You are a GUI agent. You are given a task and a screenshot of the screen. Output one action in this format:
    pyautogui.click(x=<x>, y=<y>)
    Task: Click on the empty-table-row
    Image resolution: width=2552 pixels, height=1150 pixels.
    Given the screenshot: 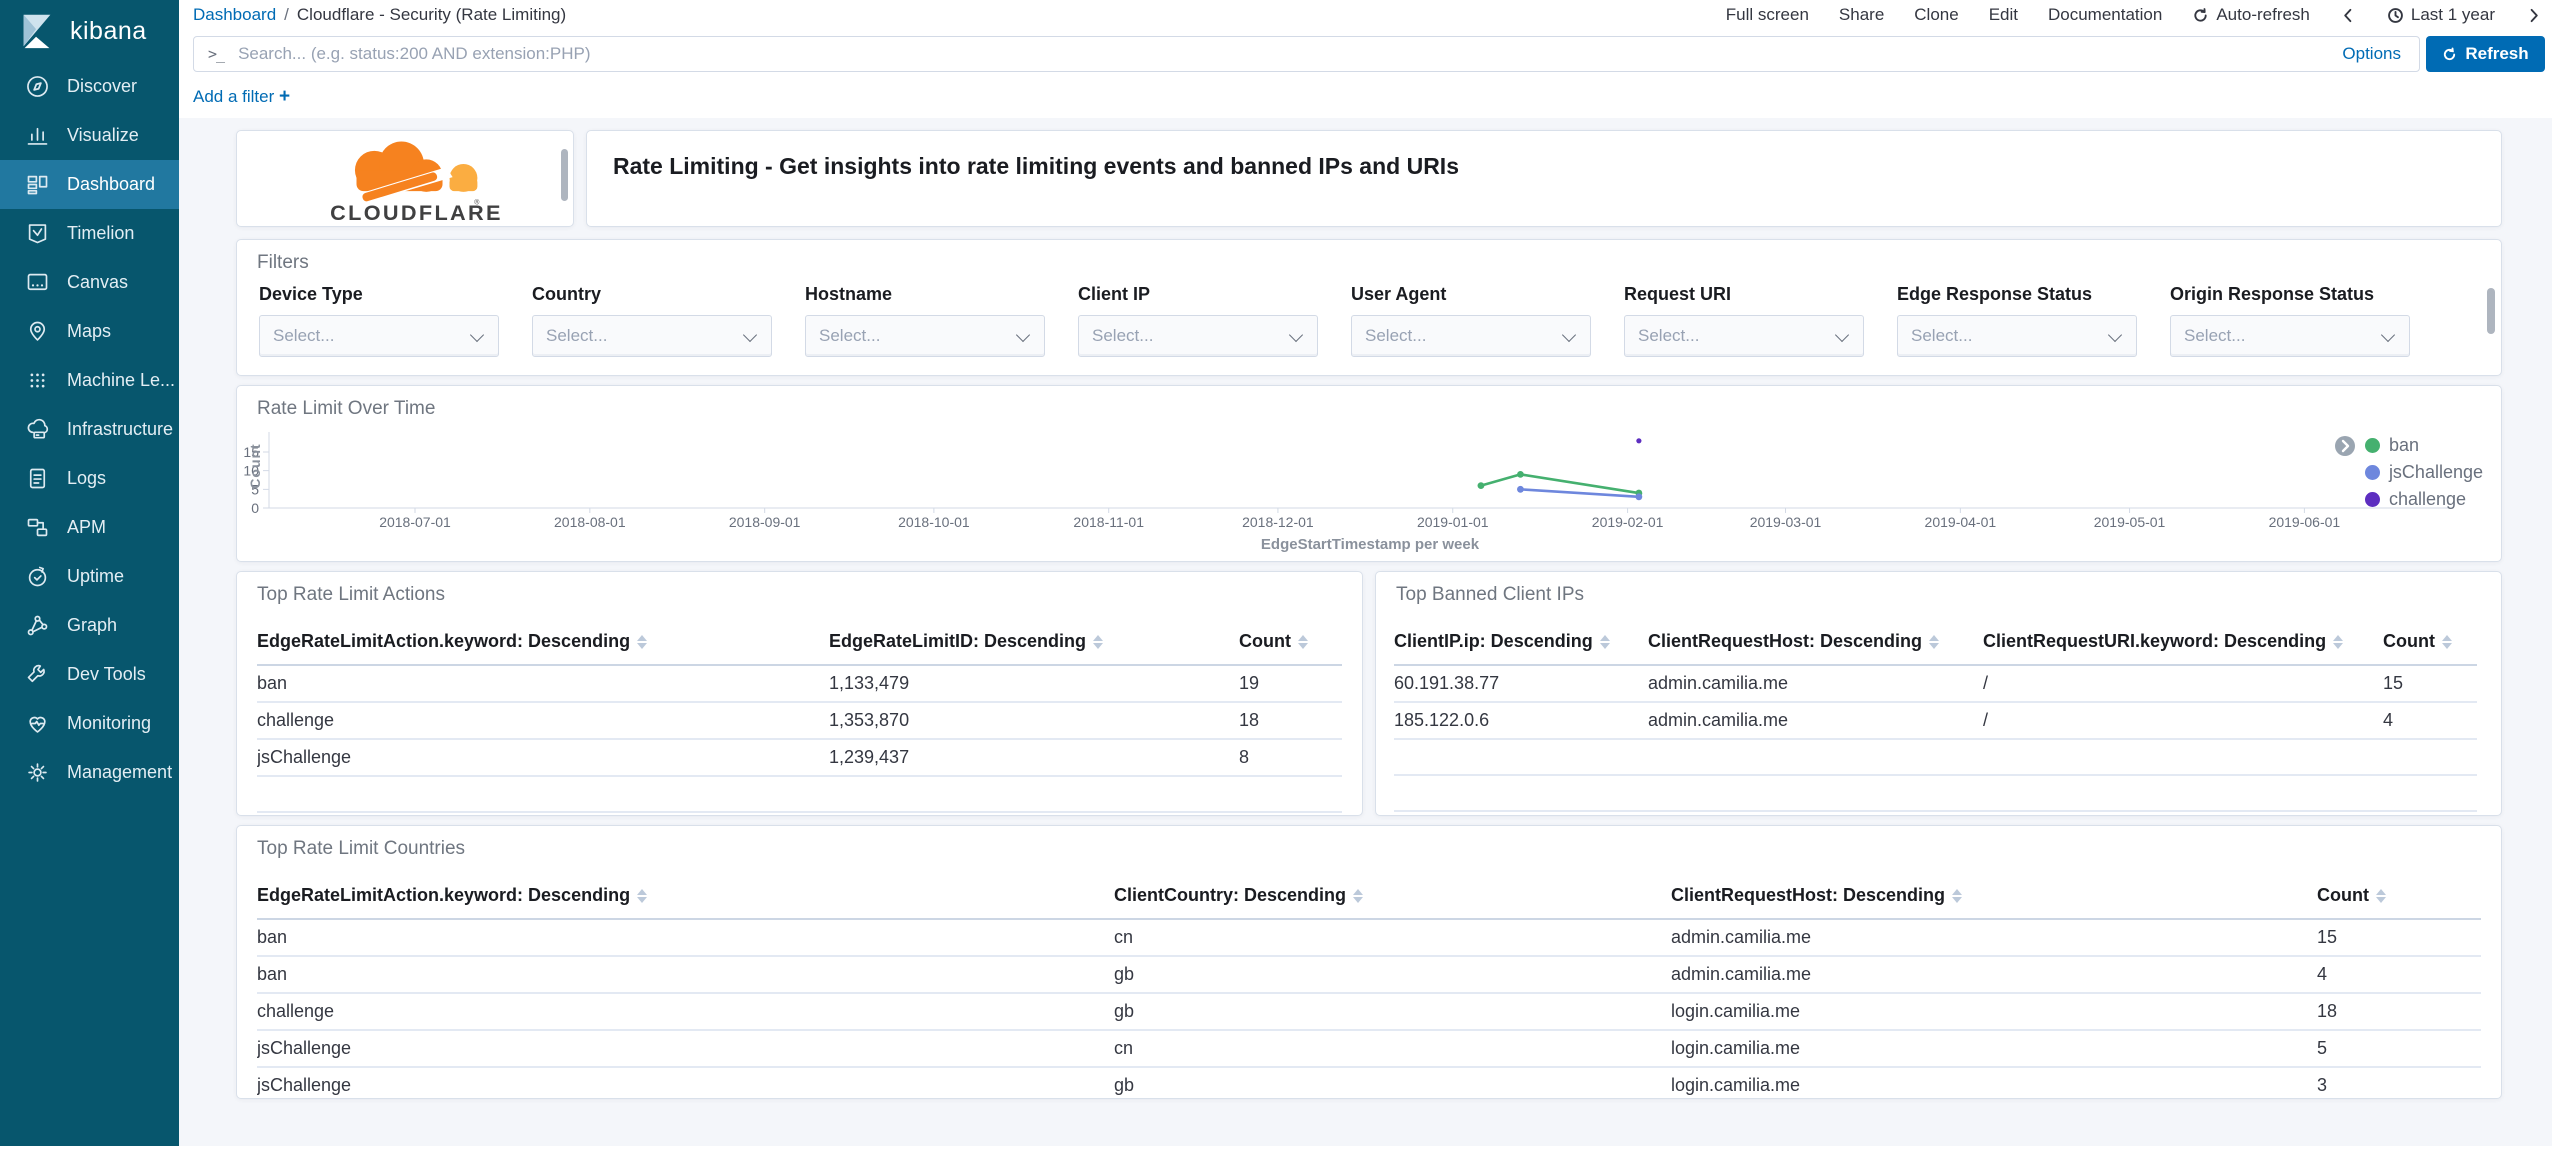 What is the action you would take?
    pyautogui.click(x=1935, y=757)
    